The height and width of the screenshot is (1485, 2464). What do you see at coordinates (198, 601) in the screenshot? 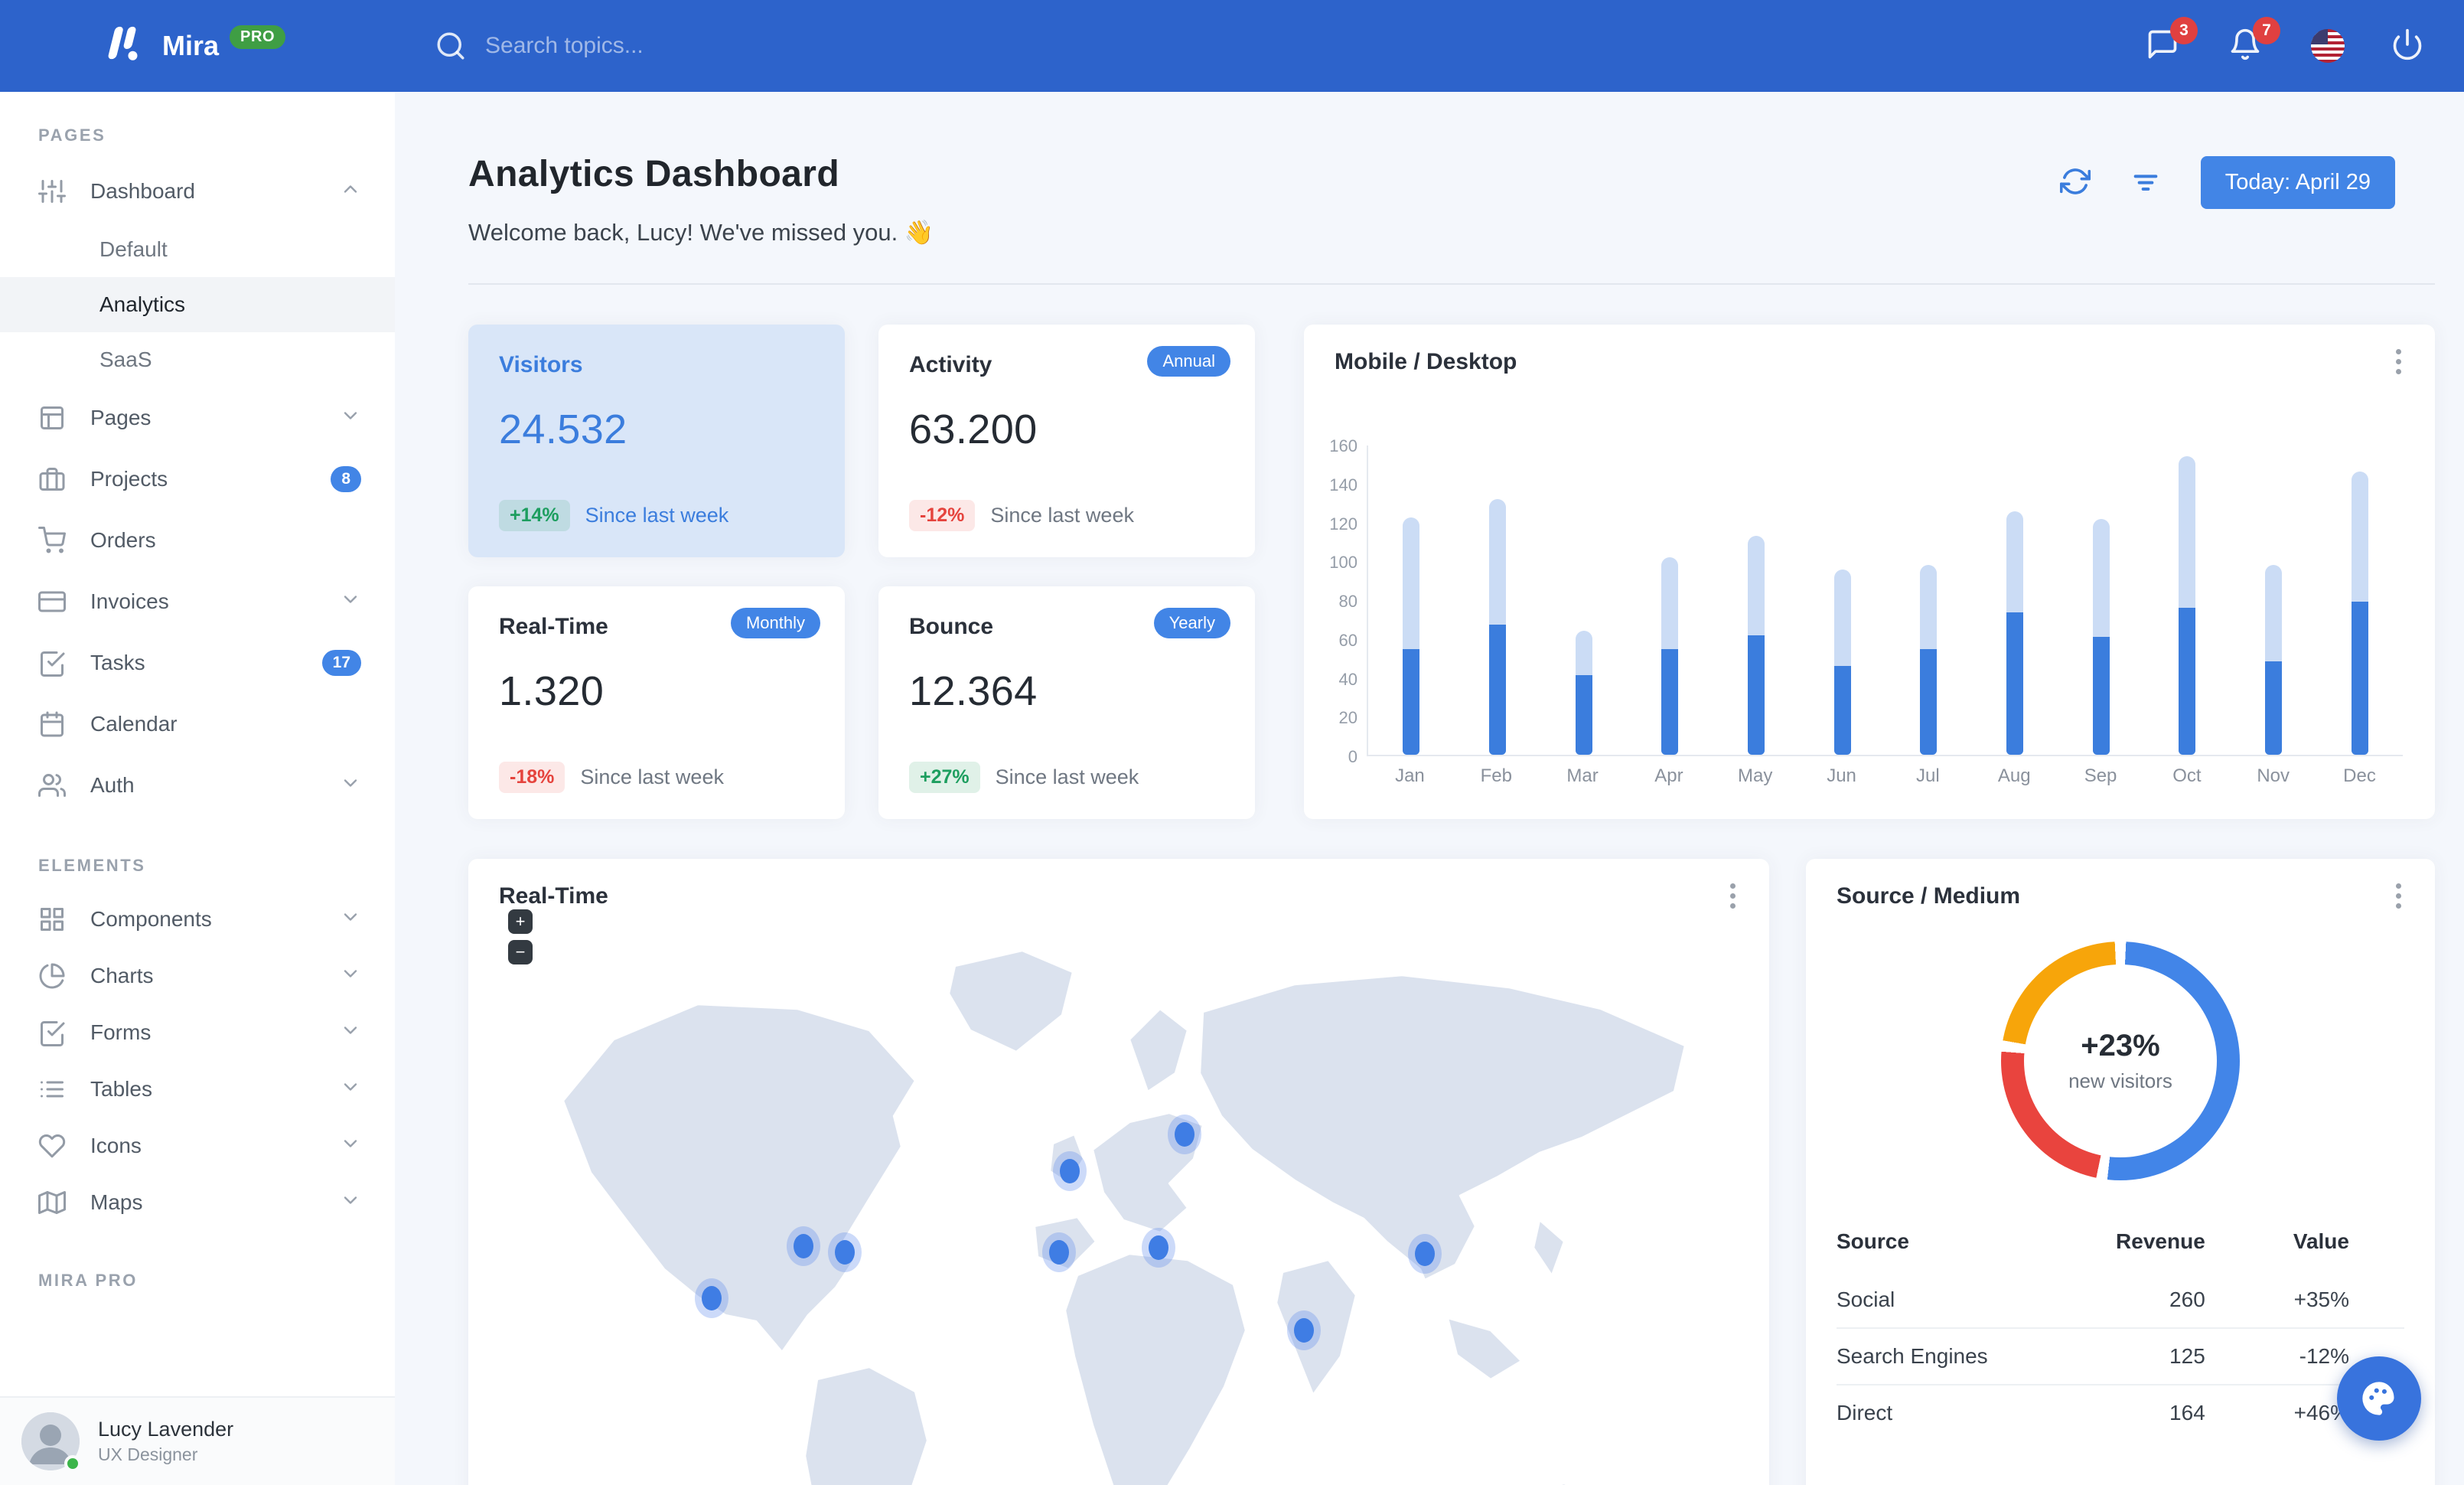
I see `sidebar-item-invoices: Invoices` at bounding box center [198, 601].